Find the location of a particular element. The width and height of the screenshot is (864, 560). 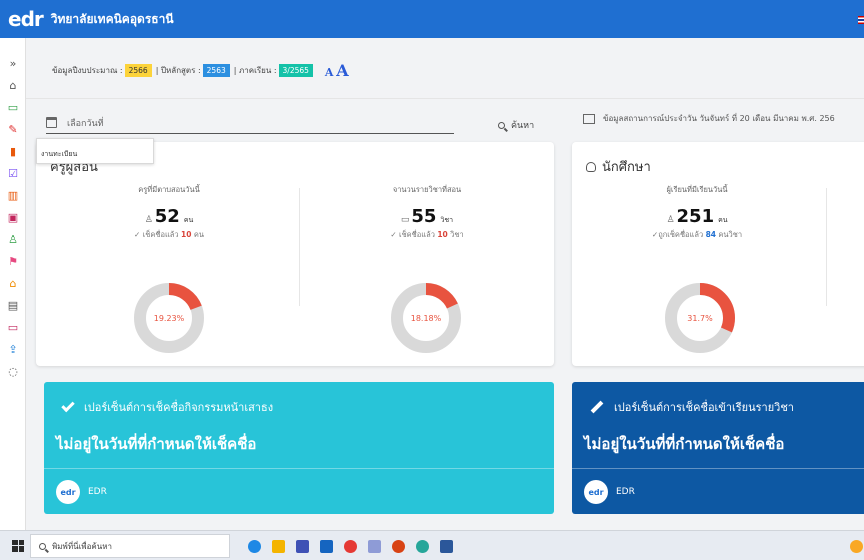

banner-title: เปอร์เซ็นต์การเช็คชื่อกิจกรรมหน้าเสาธง is located at coordinates (179, 407).